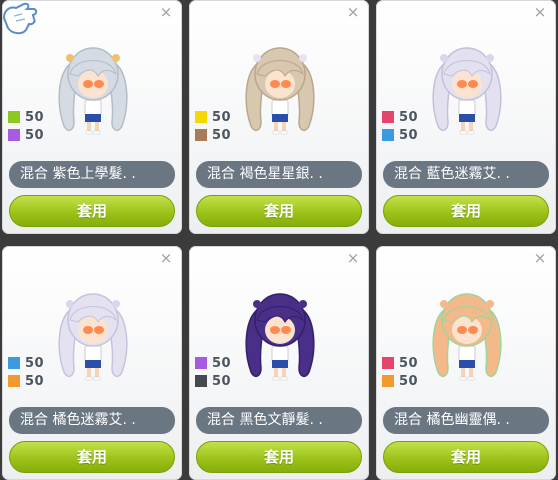  What do you see at coordinates (279, 174) in the screenshot?
I see `hair-name-label: 混合 褐色星星銀. .` at bounding box center [279, 174].